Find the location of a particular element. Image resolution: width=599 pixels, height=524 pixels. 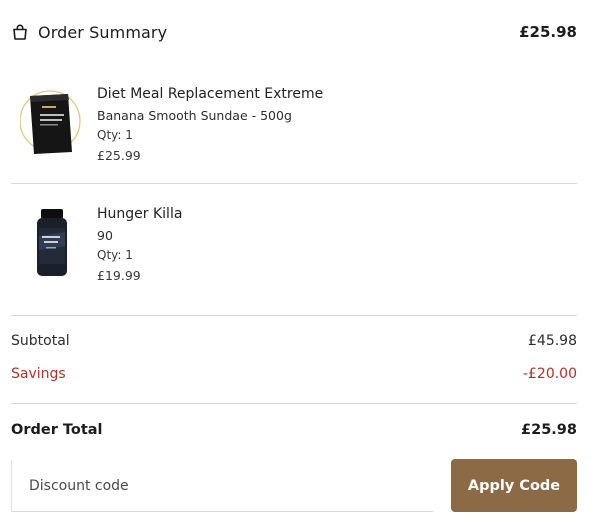

header-total-price: £25.98 is located at coordinates (548, 32).